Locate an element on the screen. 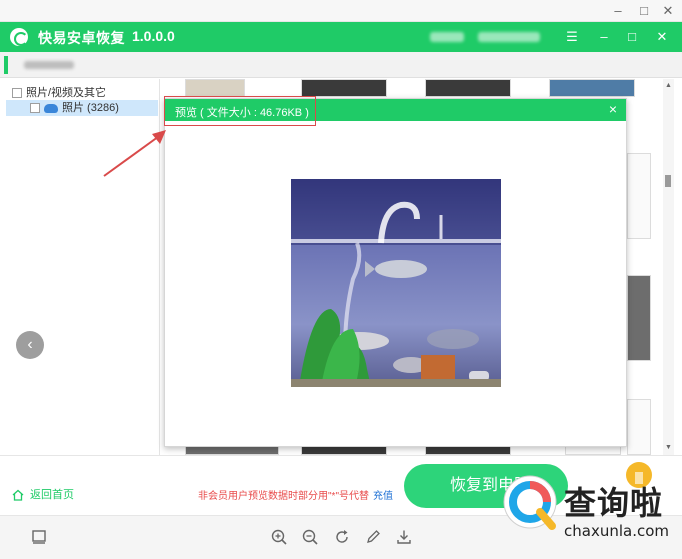 Image resolution: width=682 pixels, height=559 pixels. device-indicator is located at coordinates (6, 65).